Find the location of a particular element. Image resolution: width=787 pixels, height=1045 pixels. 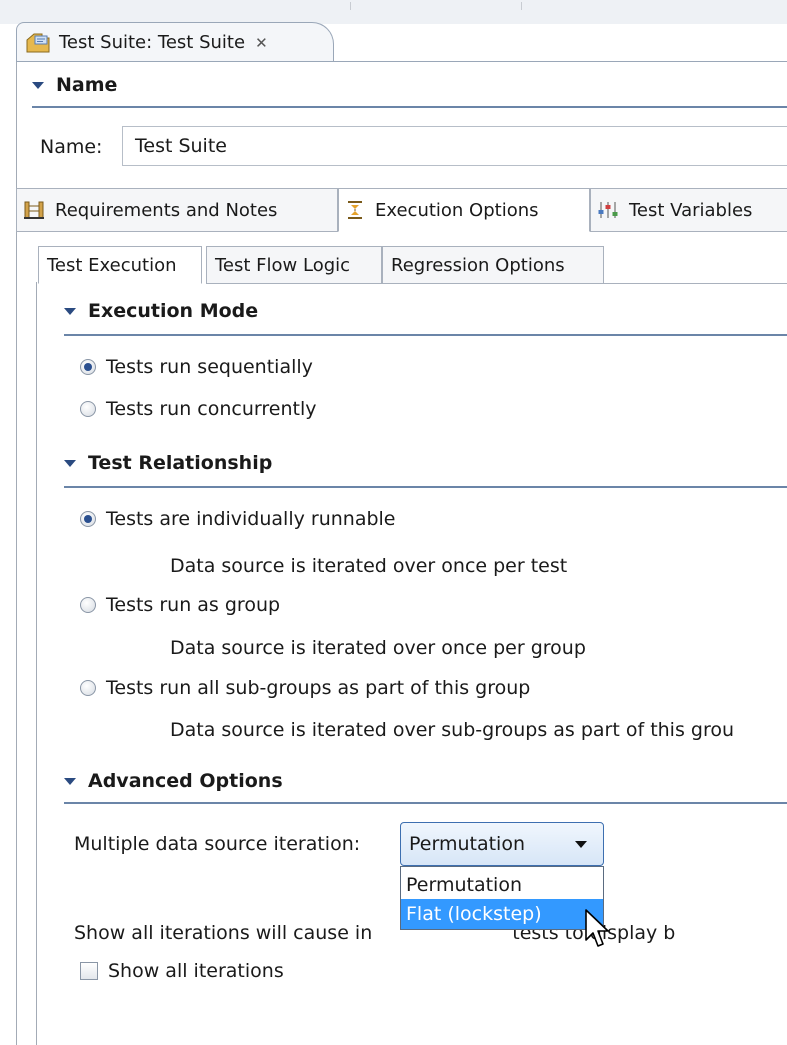

subtab-test-flow-logic: Test Flow Logic is located at coordinates (294, 265).